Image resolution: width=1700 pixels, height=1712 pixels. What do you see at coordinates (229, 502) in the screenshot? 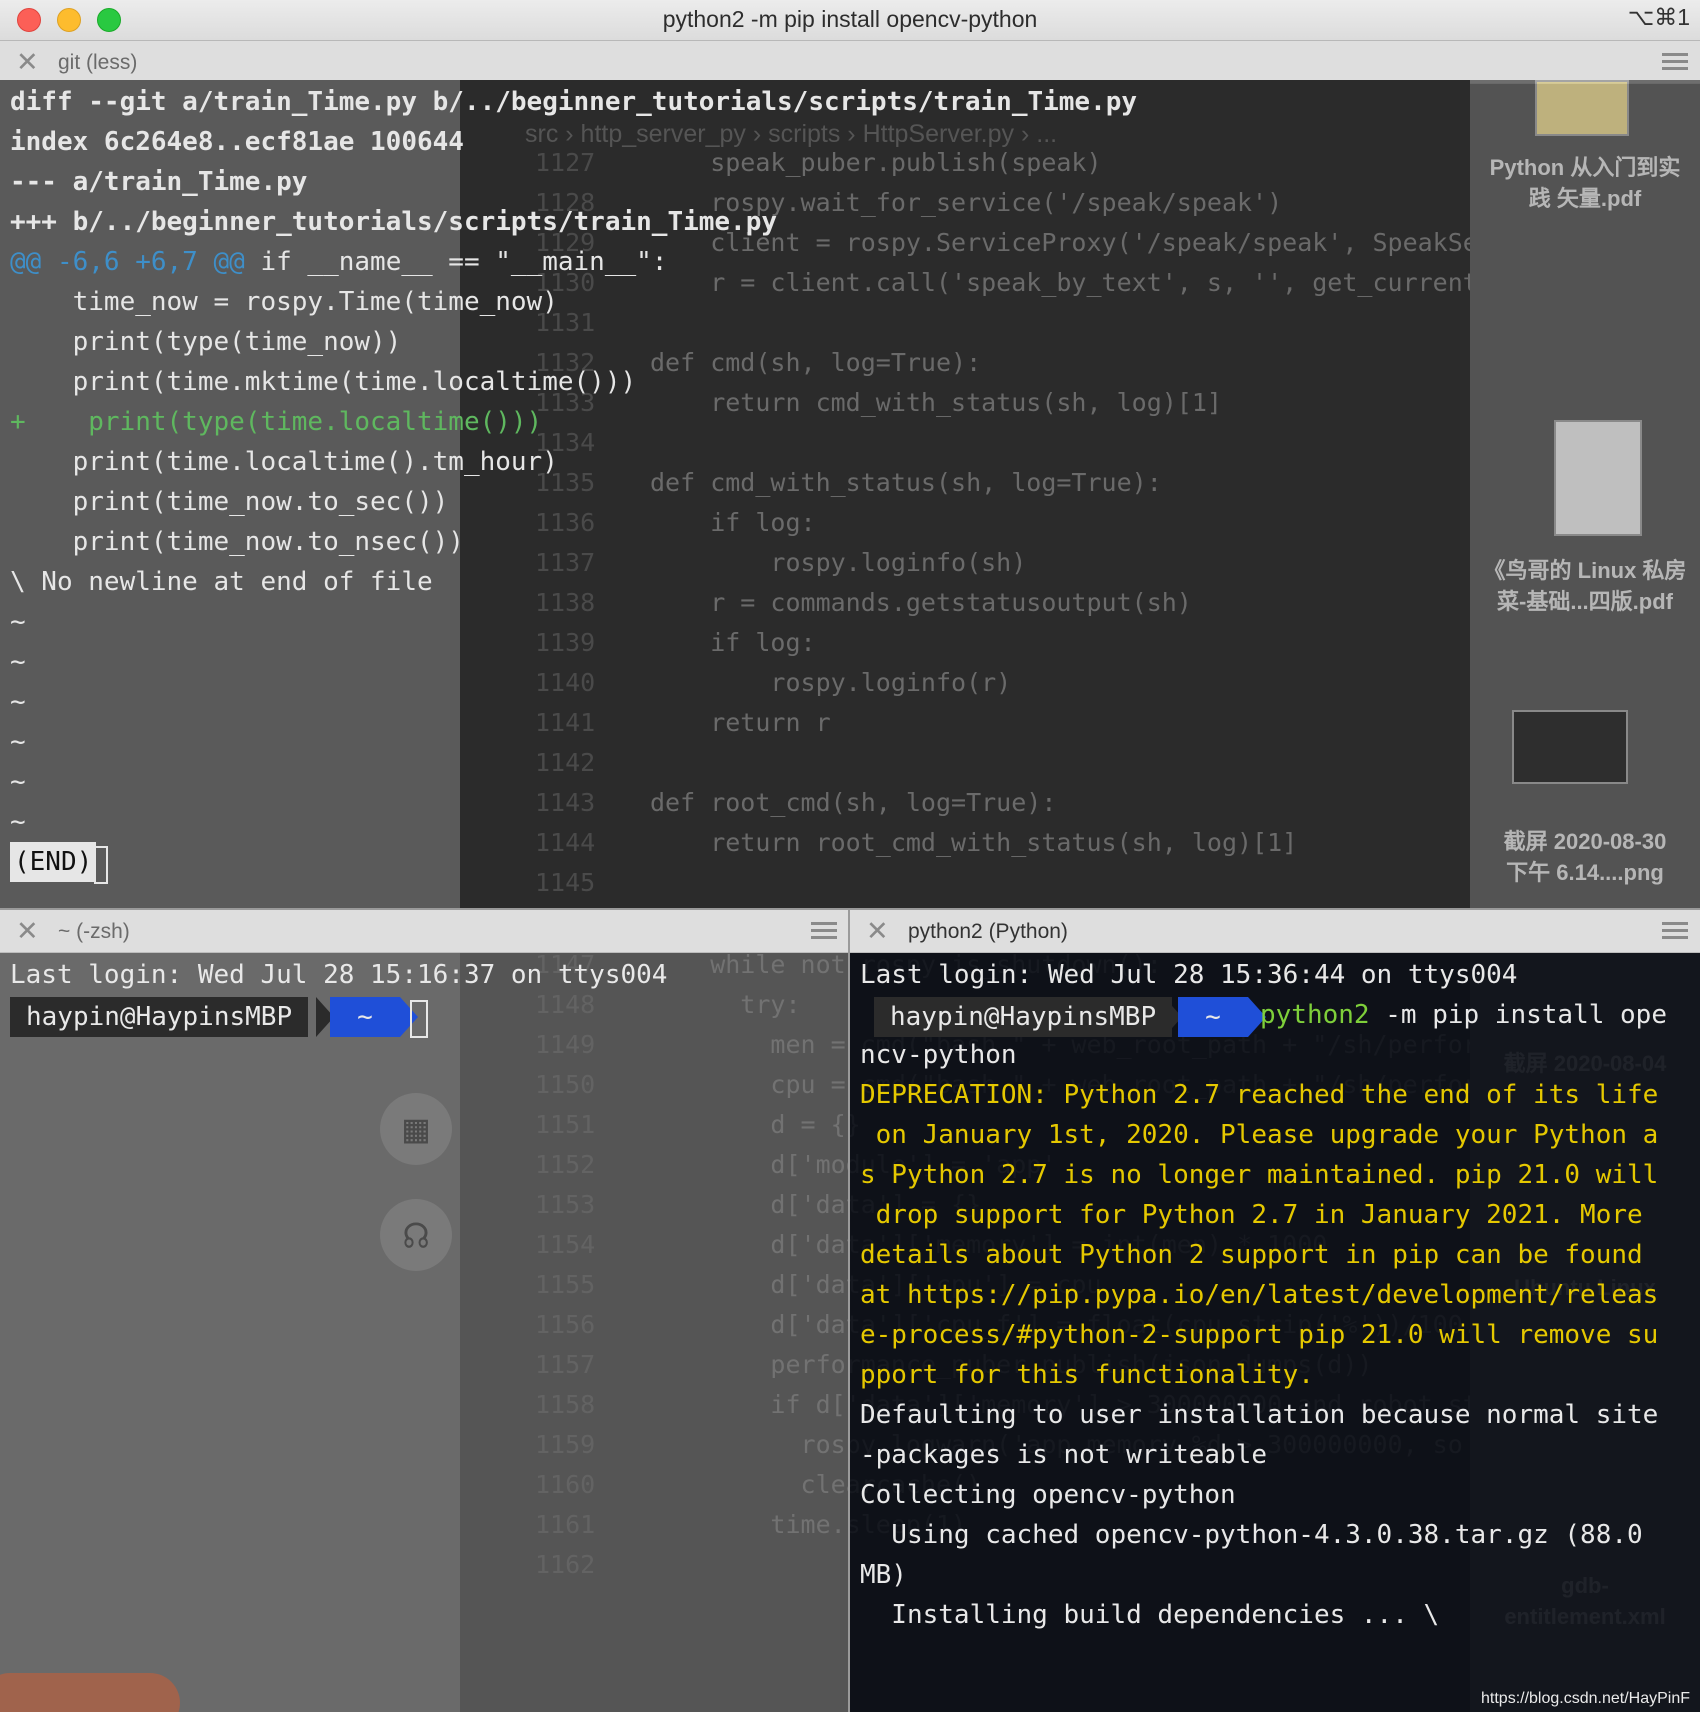
I see `diff-line: print(time_now.to_sec())` at bounding box center [229, 502].